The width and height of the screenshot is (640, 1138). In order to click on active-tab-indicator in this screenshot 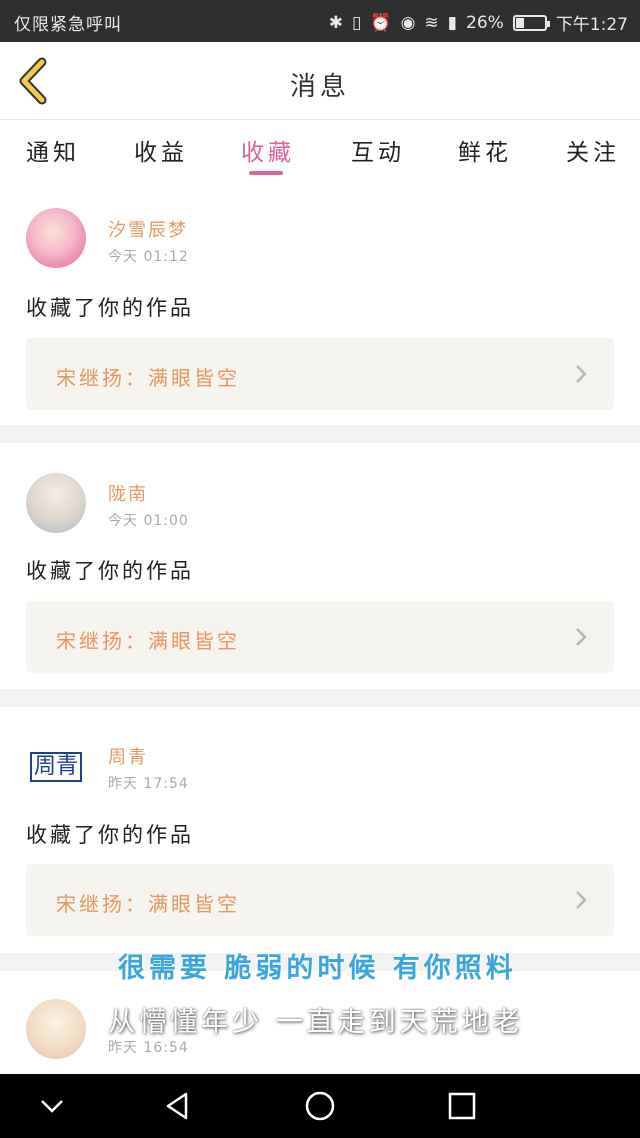, I will do `click(266, 173)`.